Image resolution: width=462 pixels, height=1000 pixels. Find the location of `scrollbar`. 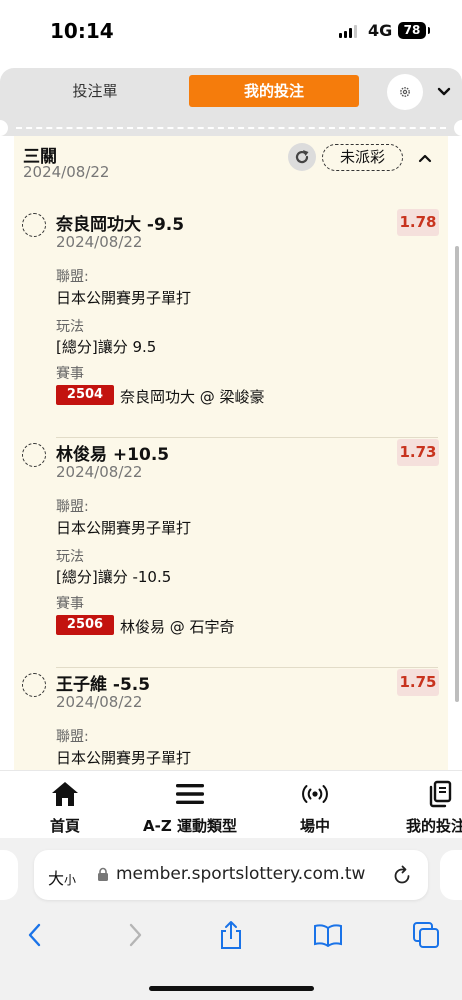

scrollbar is located at coordinates (457, 474).